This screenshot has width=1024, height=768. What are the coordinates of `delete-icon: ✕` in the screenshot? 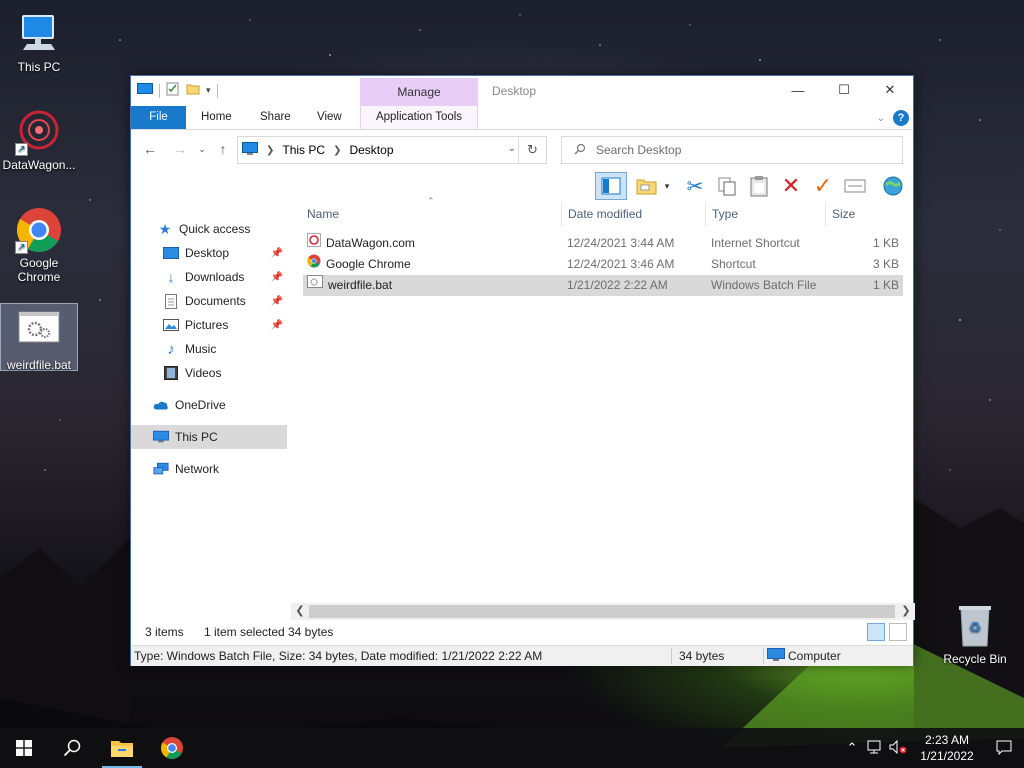 It's located at (791, 185).